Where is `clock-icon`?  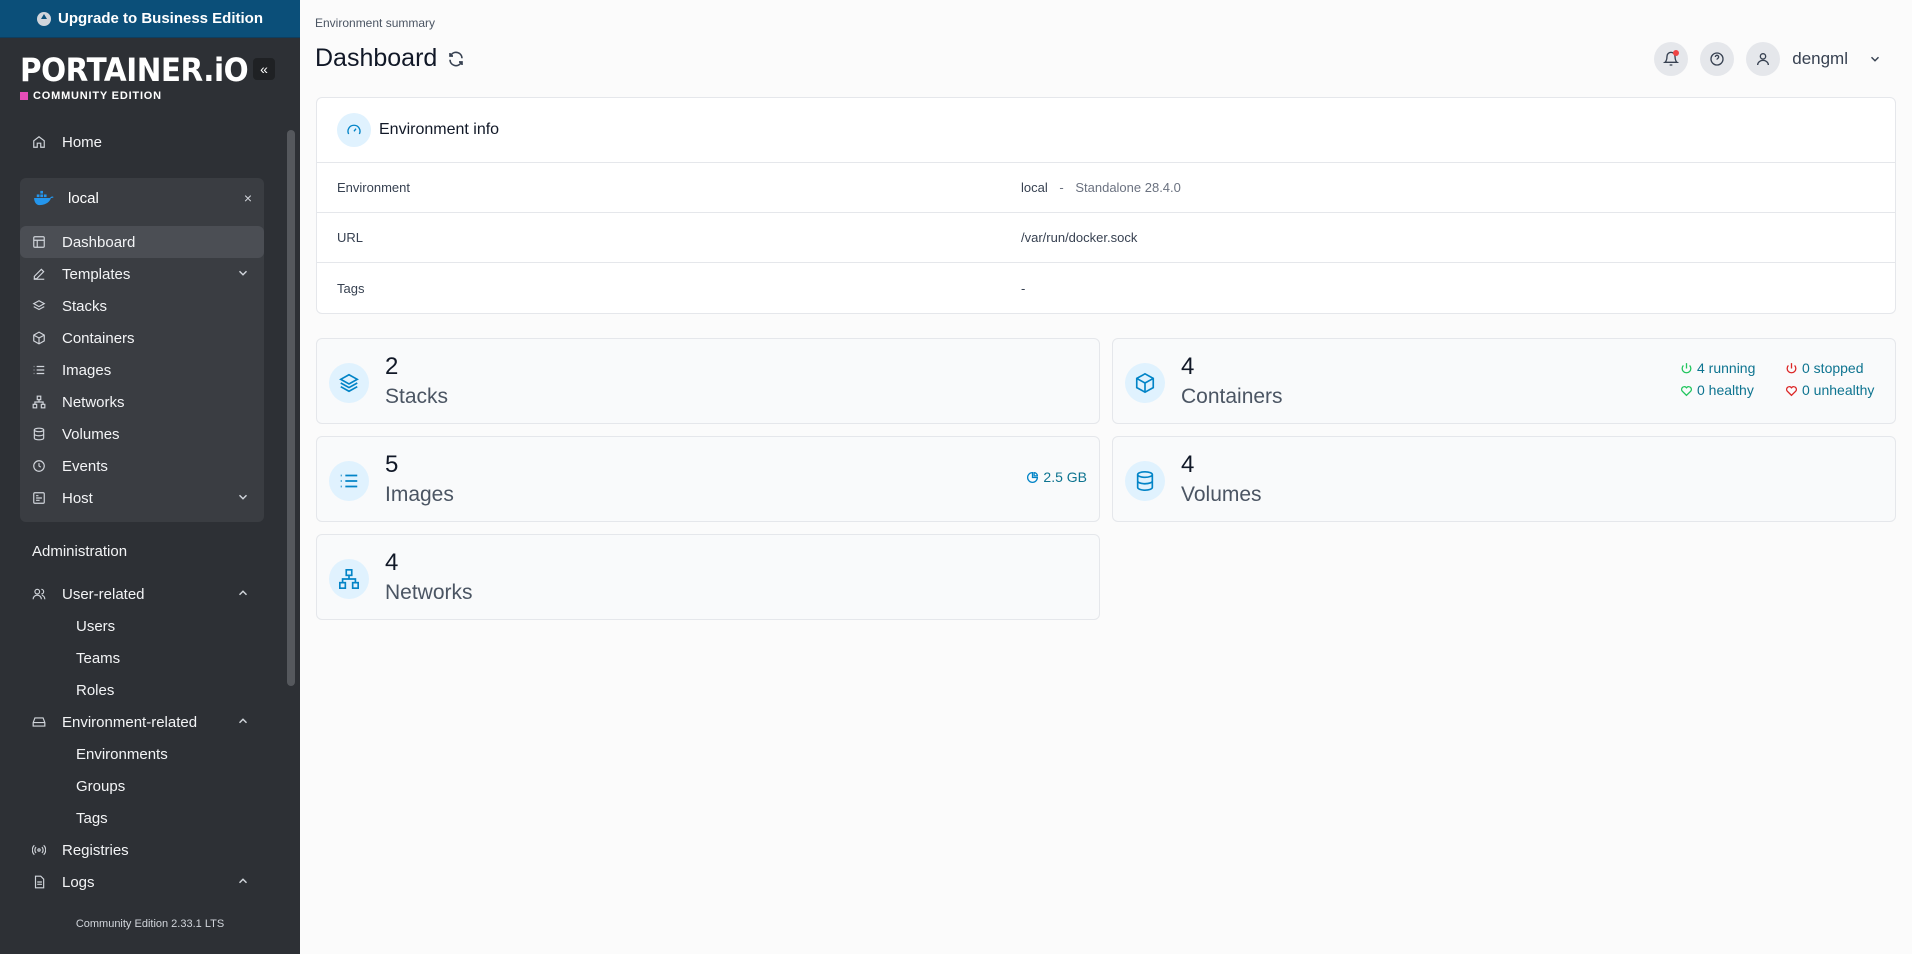 clock-icon is located at coordinates (39, 466).